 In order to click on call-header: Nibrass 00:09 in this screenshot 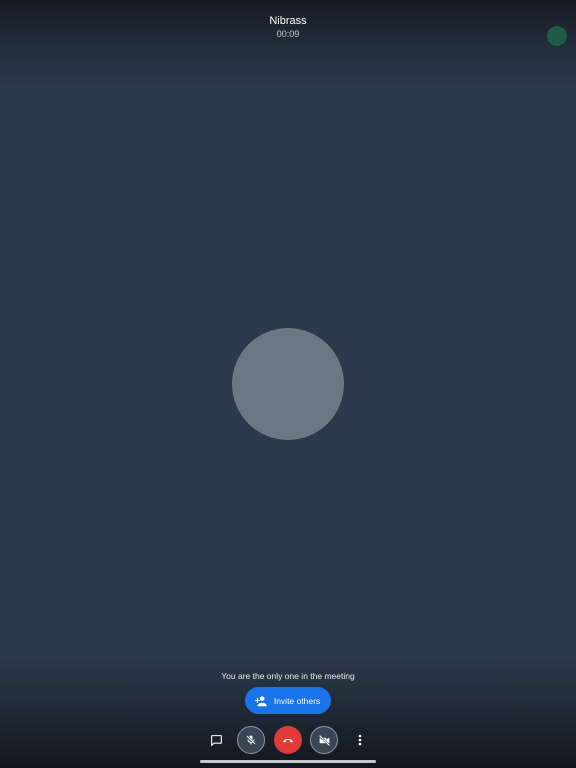, I will do `click(288, 27)`.